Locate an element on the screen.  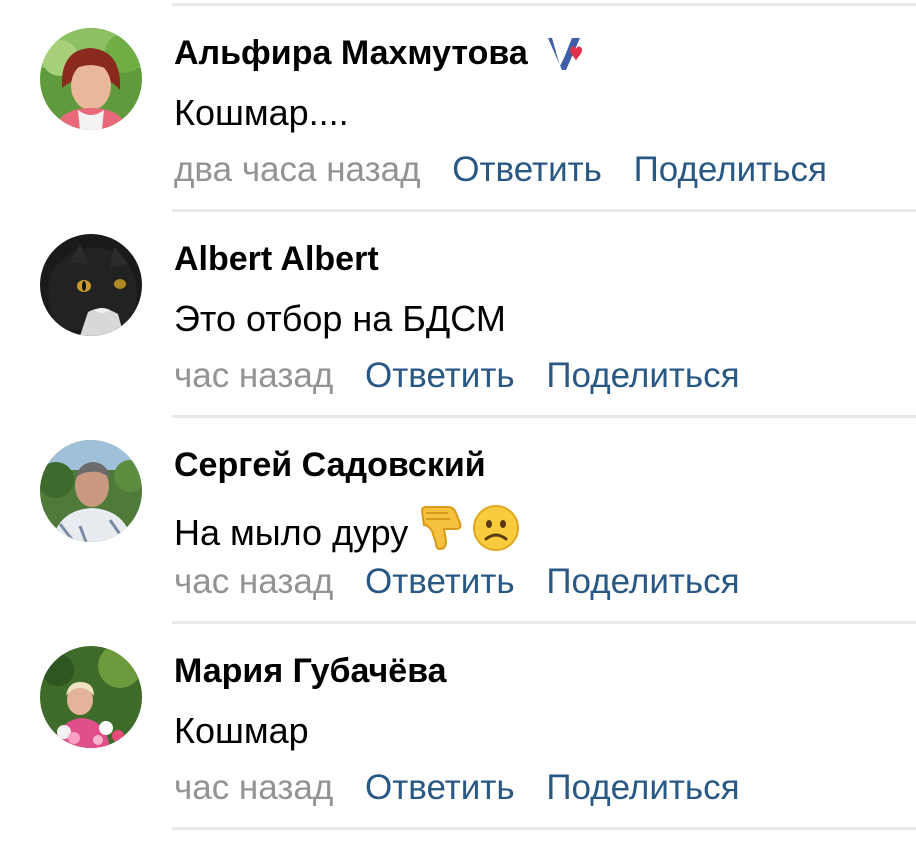
comment-divider is located at coordinates (544, 828).